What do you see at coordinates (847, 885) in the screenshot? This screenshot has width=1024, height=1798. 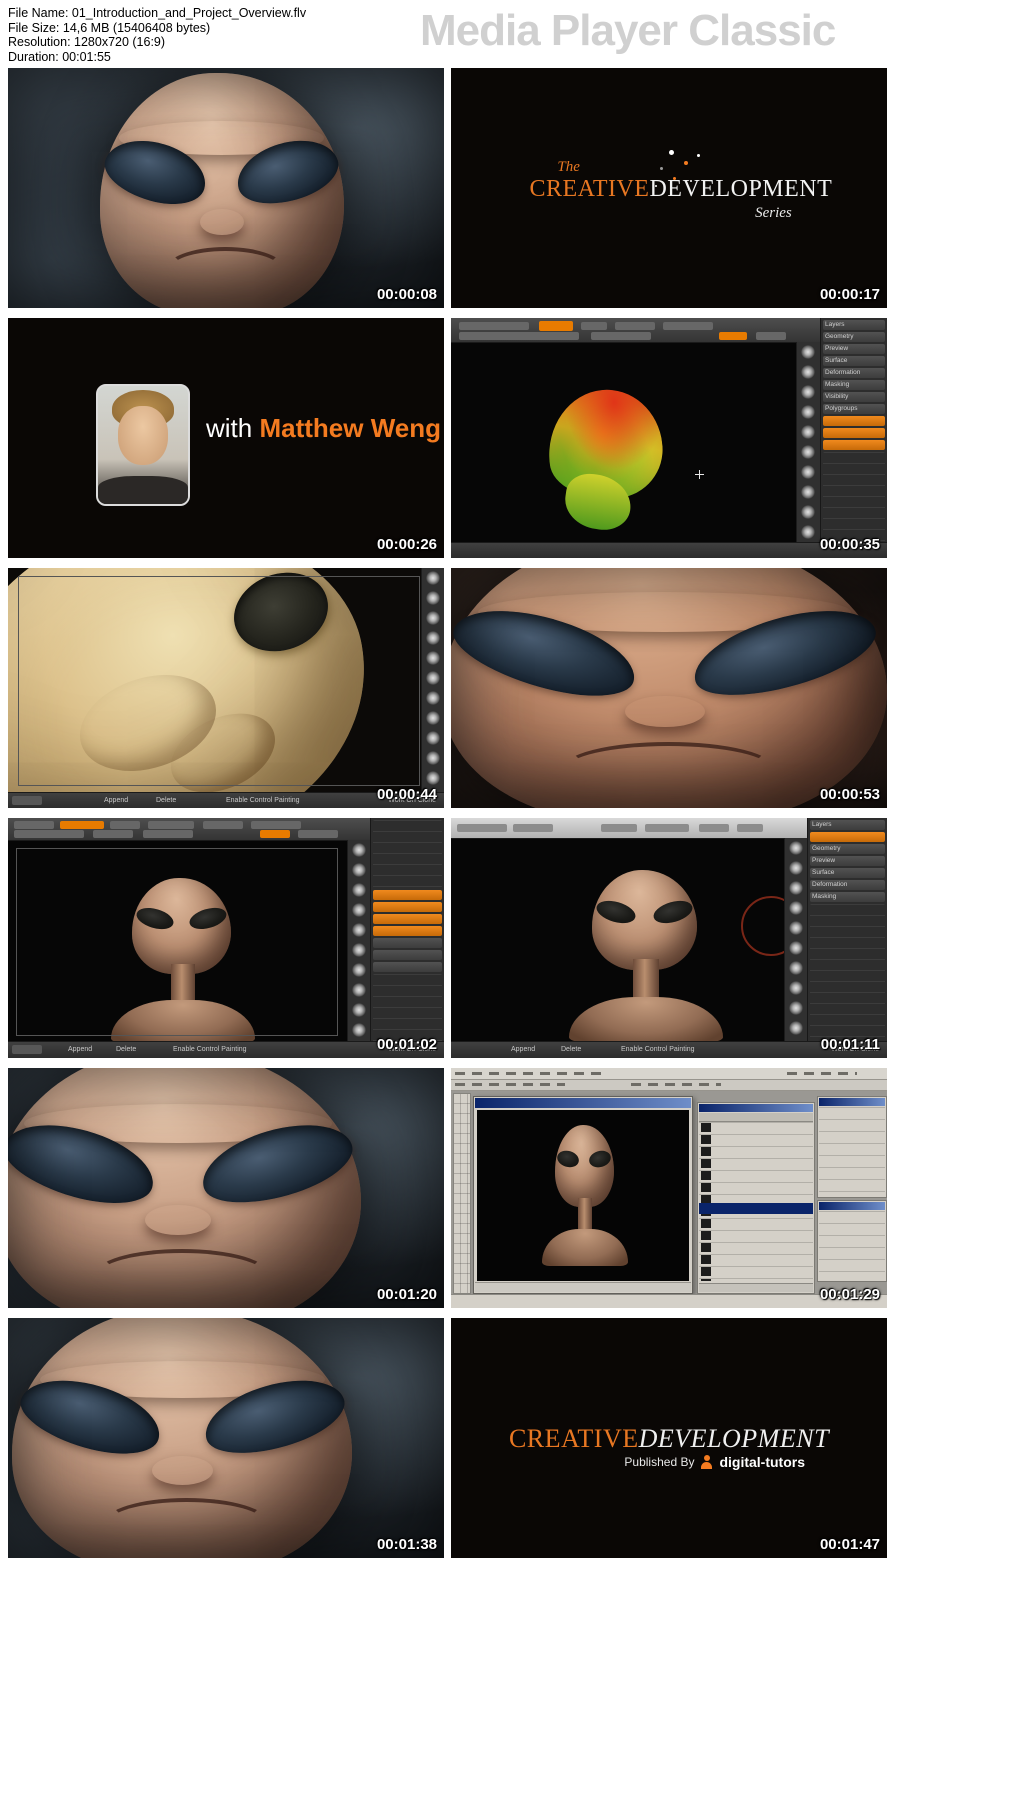 I see `palette-row: Deformation` at bounding box center [847, 885].